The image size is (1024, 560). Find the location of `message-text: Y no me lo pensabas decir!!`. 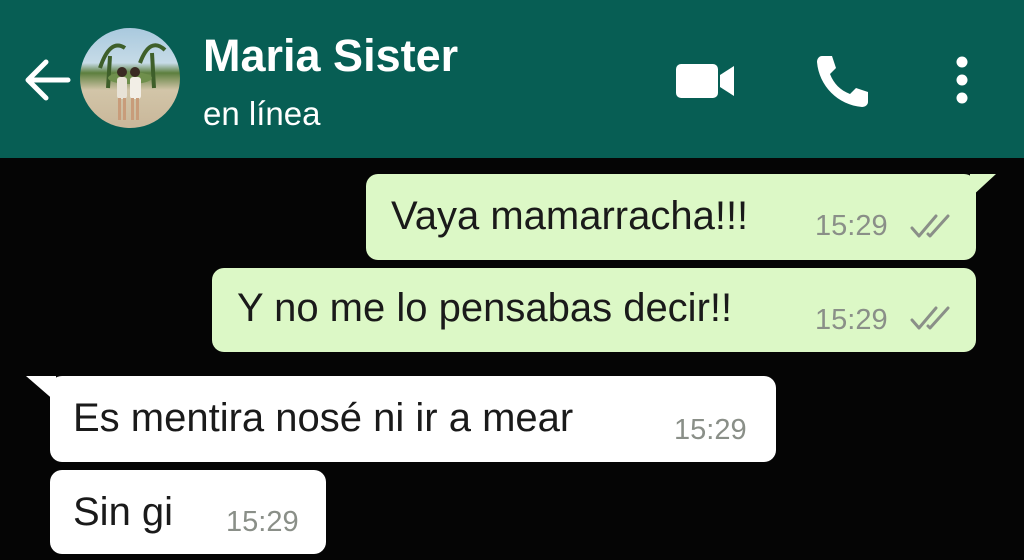

message-text: Y no me lo pensabas decir!! is located at coordinates (485, 308).